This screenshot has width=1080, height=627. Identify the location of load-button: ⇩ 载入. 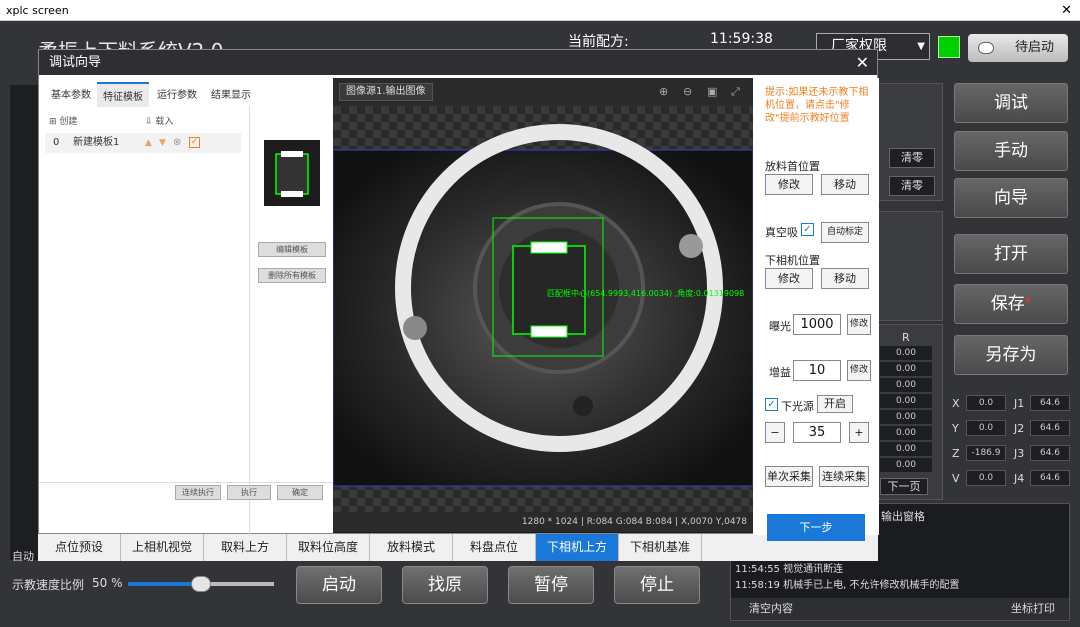
(159, 120).